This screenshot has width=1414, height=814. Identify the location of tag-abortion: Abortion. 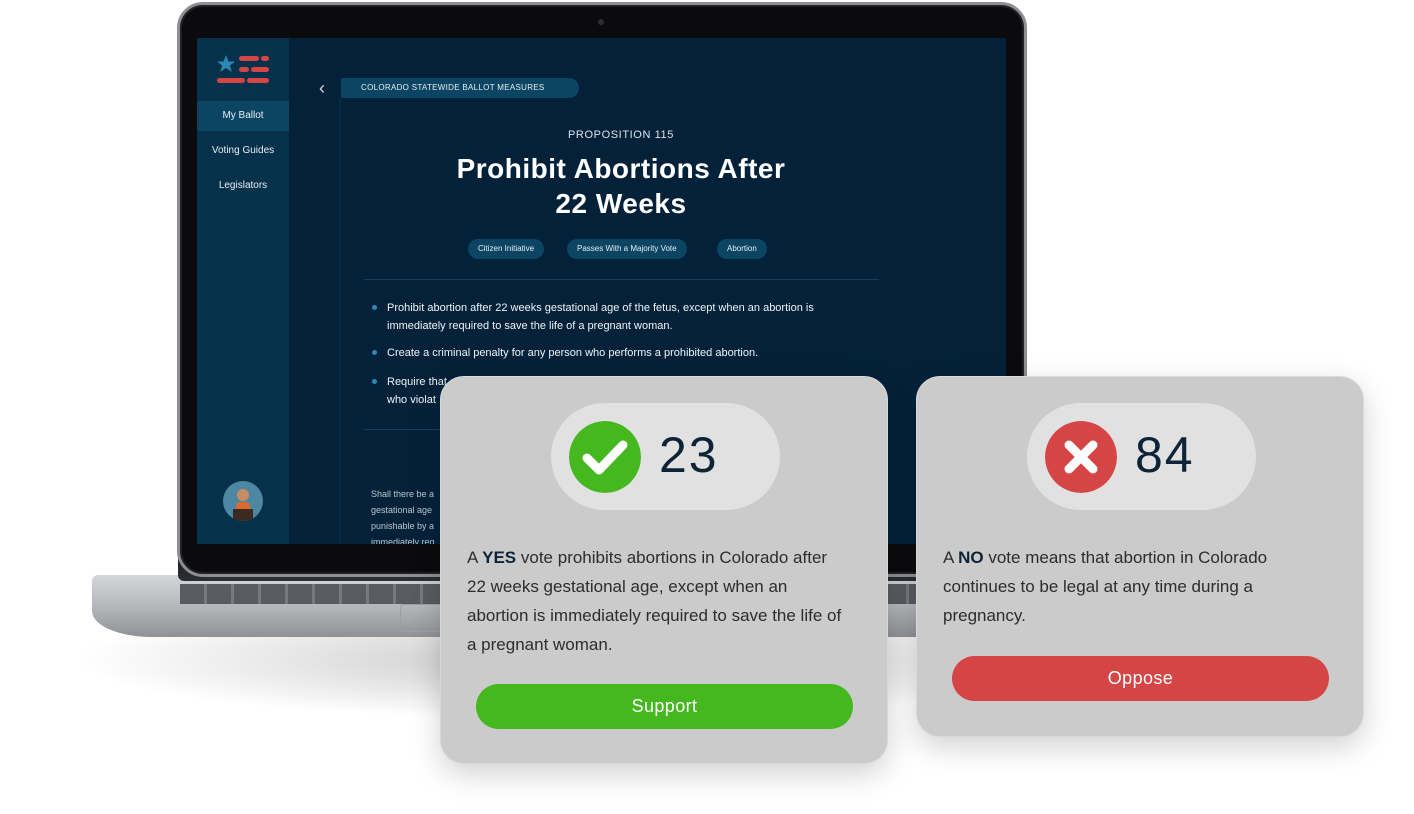
(742, 249).